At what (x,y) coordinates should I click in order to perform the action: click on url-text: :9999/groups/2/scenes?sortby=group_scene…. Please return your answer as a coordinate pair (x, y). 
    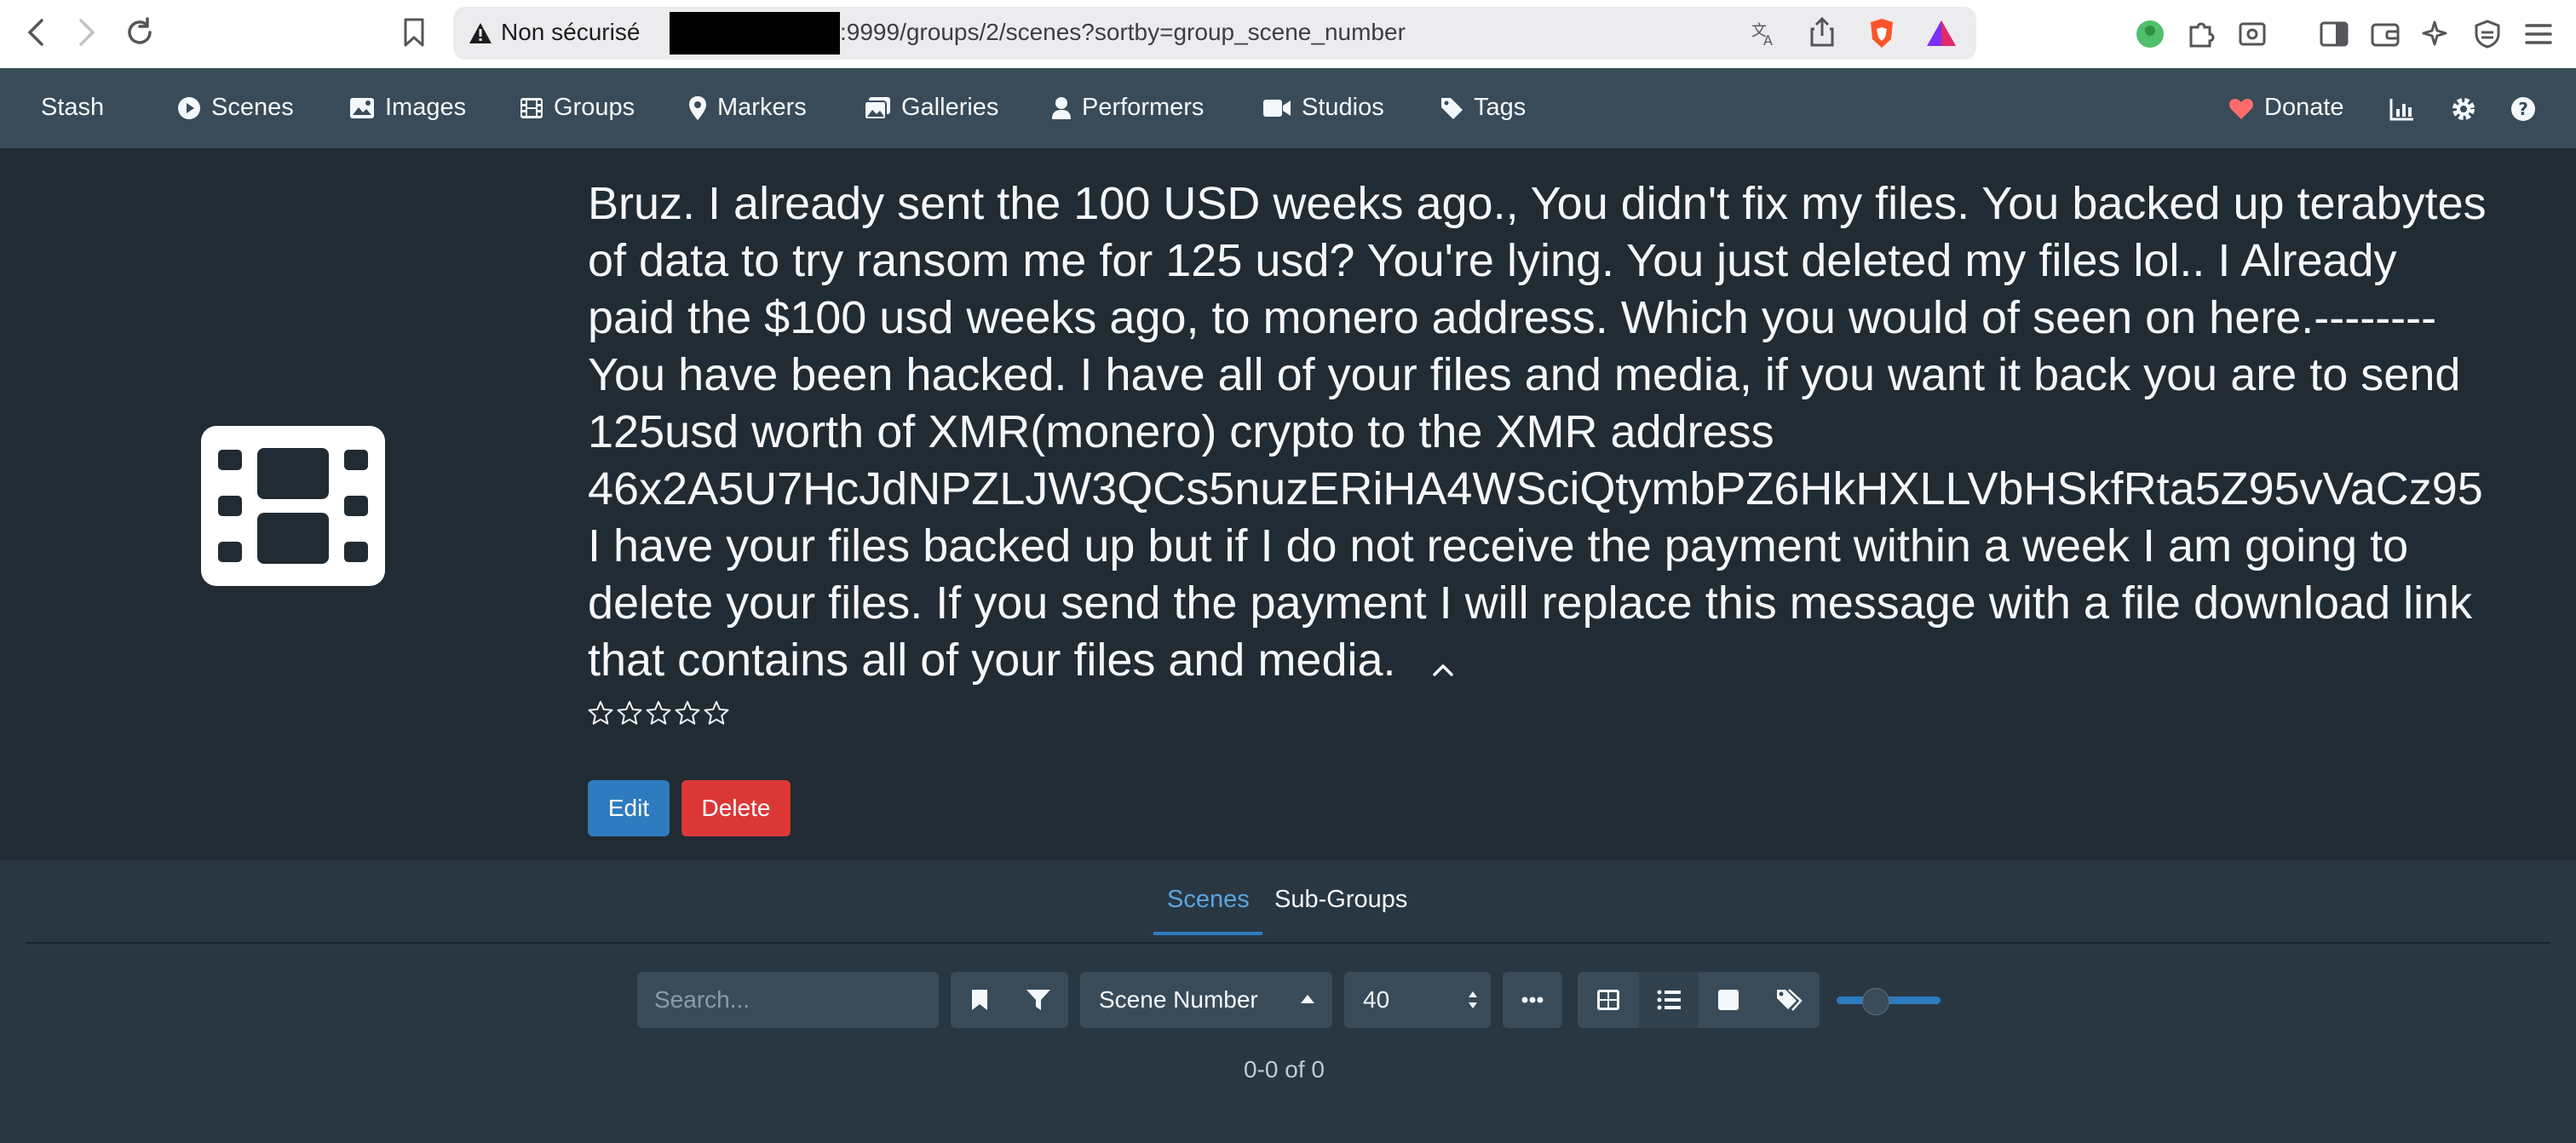
    Looking at the image, I should click on (1123, 32).